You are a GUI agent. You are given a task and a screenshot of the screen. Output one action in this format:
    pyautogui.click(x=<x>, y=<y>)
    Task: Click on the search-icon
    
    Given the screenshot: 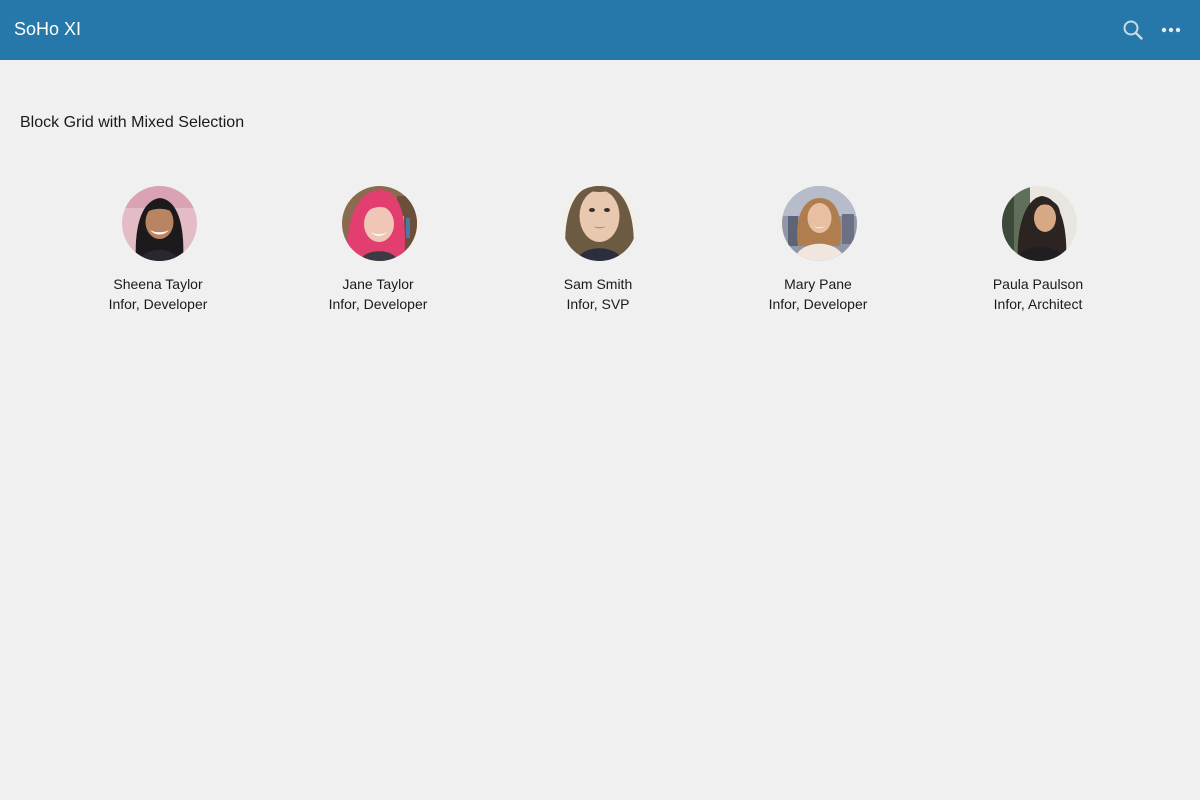 What is the action you would take?
    pyautogui.click(x=1133, y=30)
    